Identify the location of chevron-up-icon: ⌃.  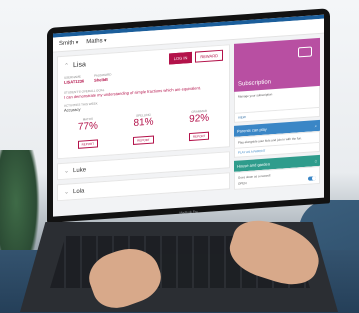
(66, 65).